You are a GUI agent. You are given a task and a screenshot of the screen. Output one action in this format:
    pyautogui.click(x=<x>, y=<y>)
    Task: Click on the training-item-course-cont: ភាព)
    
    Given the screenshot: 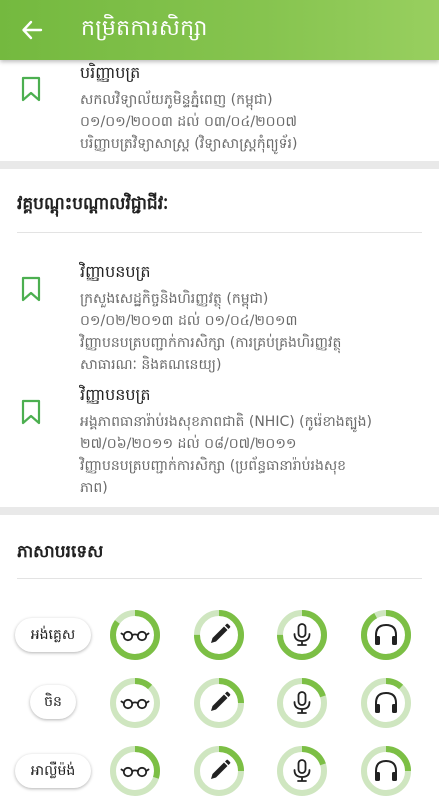 What is the action you would take?
    pyautogui.click(x=94, y=488)
    